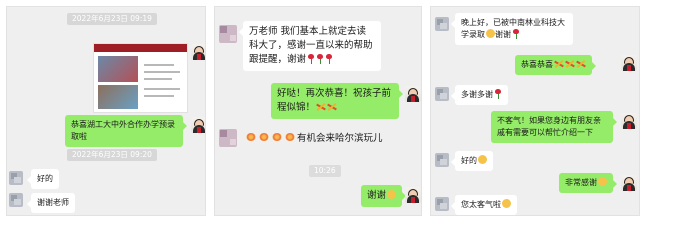  Describe the element at coordinates (123, 130) in the screenshot. I see `message-text: 恭喜湖工大中外合作办学预录取啦` at that location.